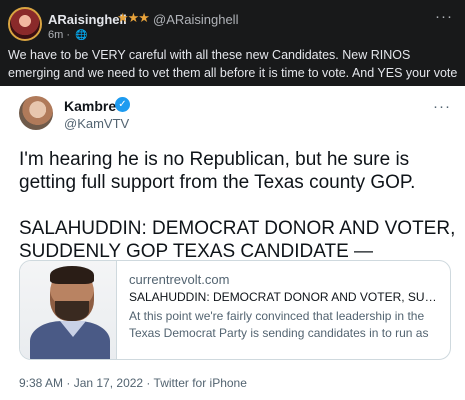 This screenshot has height=400, width=465. Describe the element at coordinates (122, 104) in the screenshot. I see `verified-badge-icon: ✓` at that location.